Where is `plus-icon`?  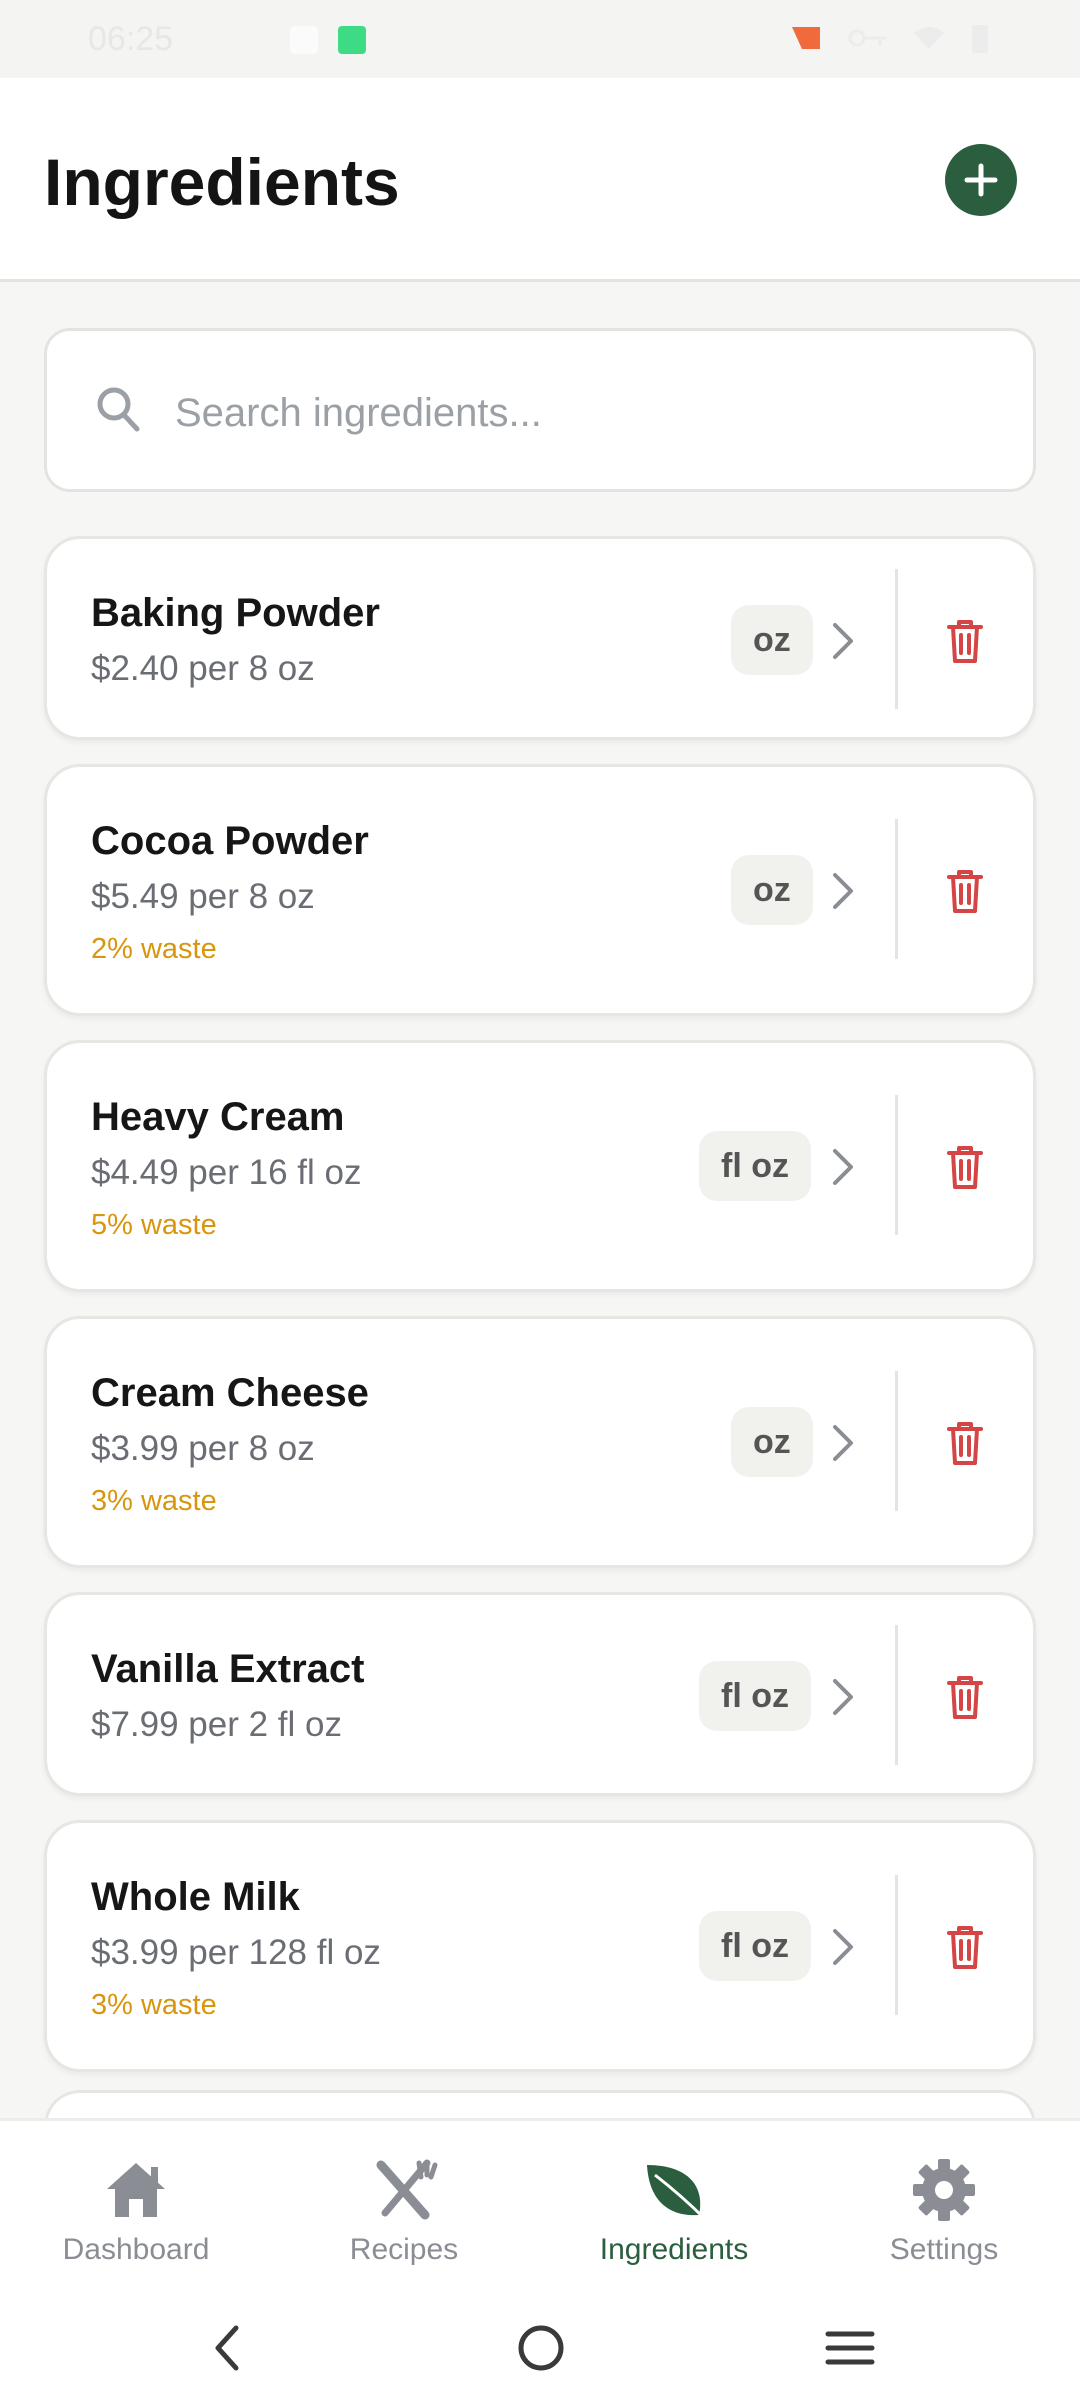
plus-icon is located at coordinates (981, 180).